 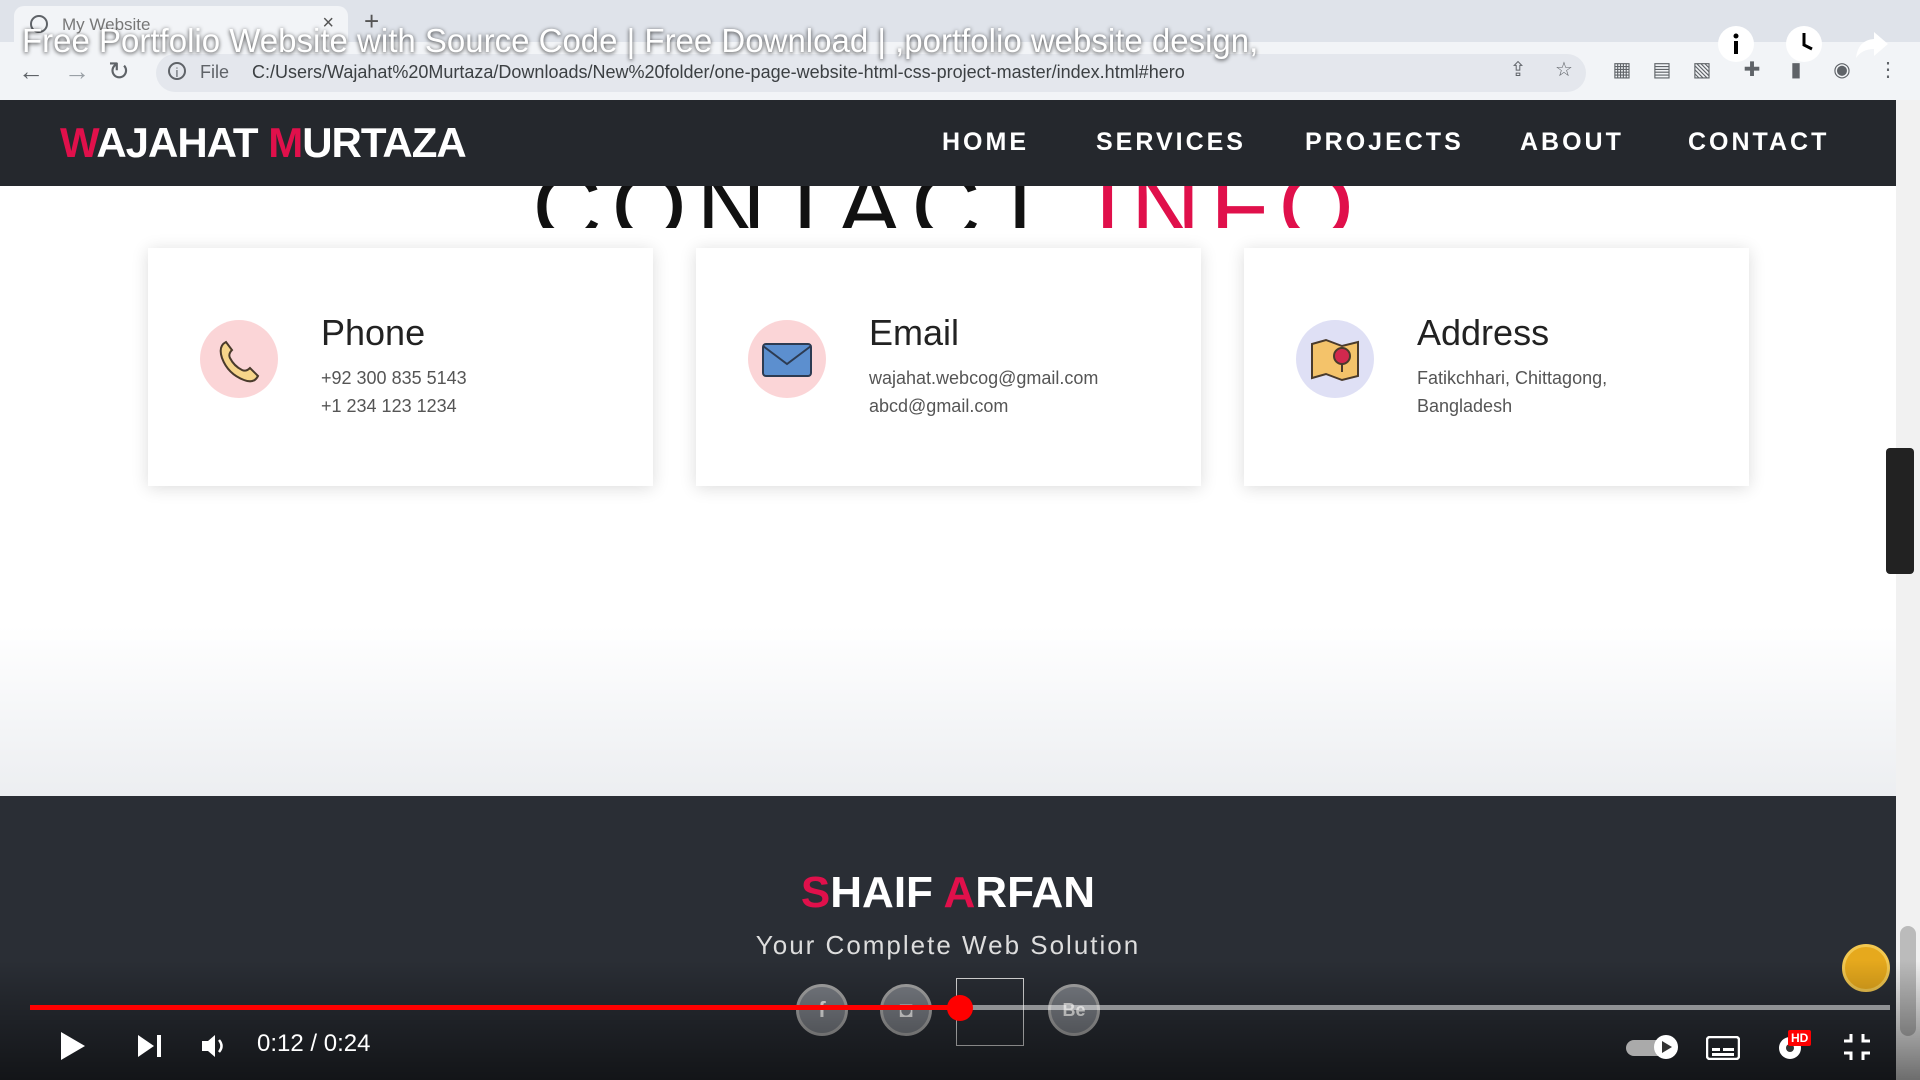 What do you see at coordinates (182, 142) in the screenshot?
I see `logo-text: AJAHAT` at bounding box center [182, 142].